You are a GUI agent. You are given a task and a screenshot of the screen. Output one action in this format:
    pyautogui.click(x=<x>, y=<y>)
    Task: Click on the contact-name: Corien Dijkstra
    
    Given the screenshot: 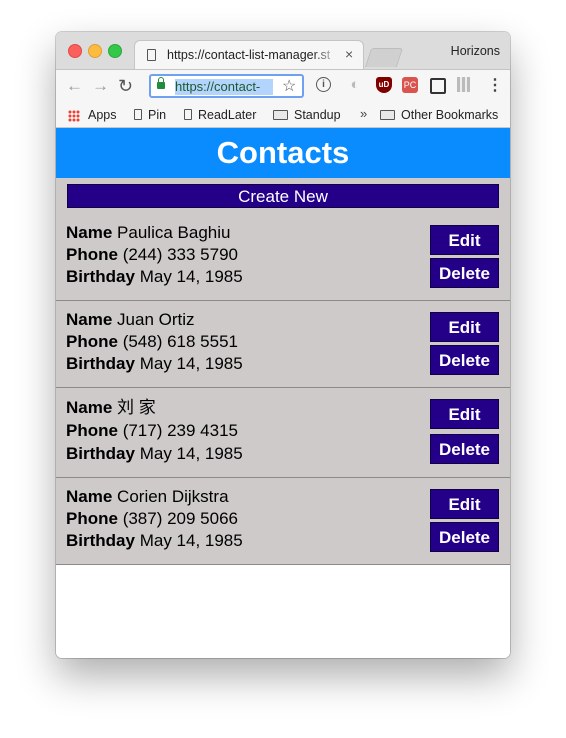 What is the action you would take?
    pyautogui.click(x=173, y=496)
    